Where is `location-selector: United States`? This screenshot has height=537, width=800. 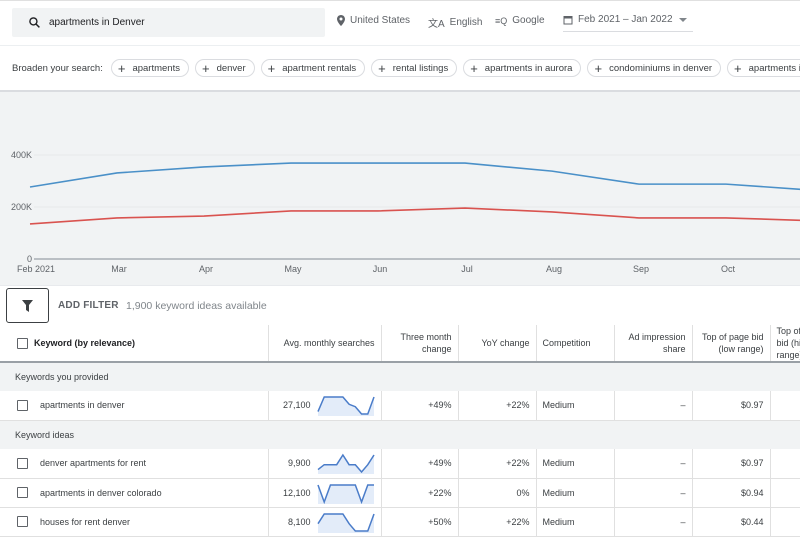
location-selector: United States is located at coordinates (373, 20).